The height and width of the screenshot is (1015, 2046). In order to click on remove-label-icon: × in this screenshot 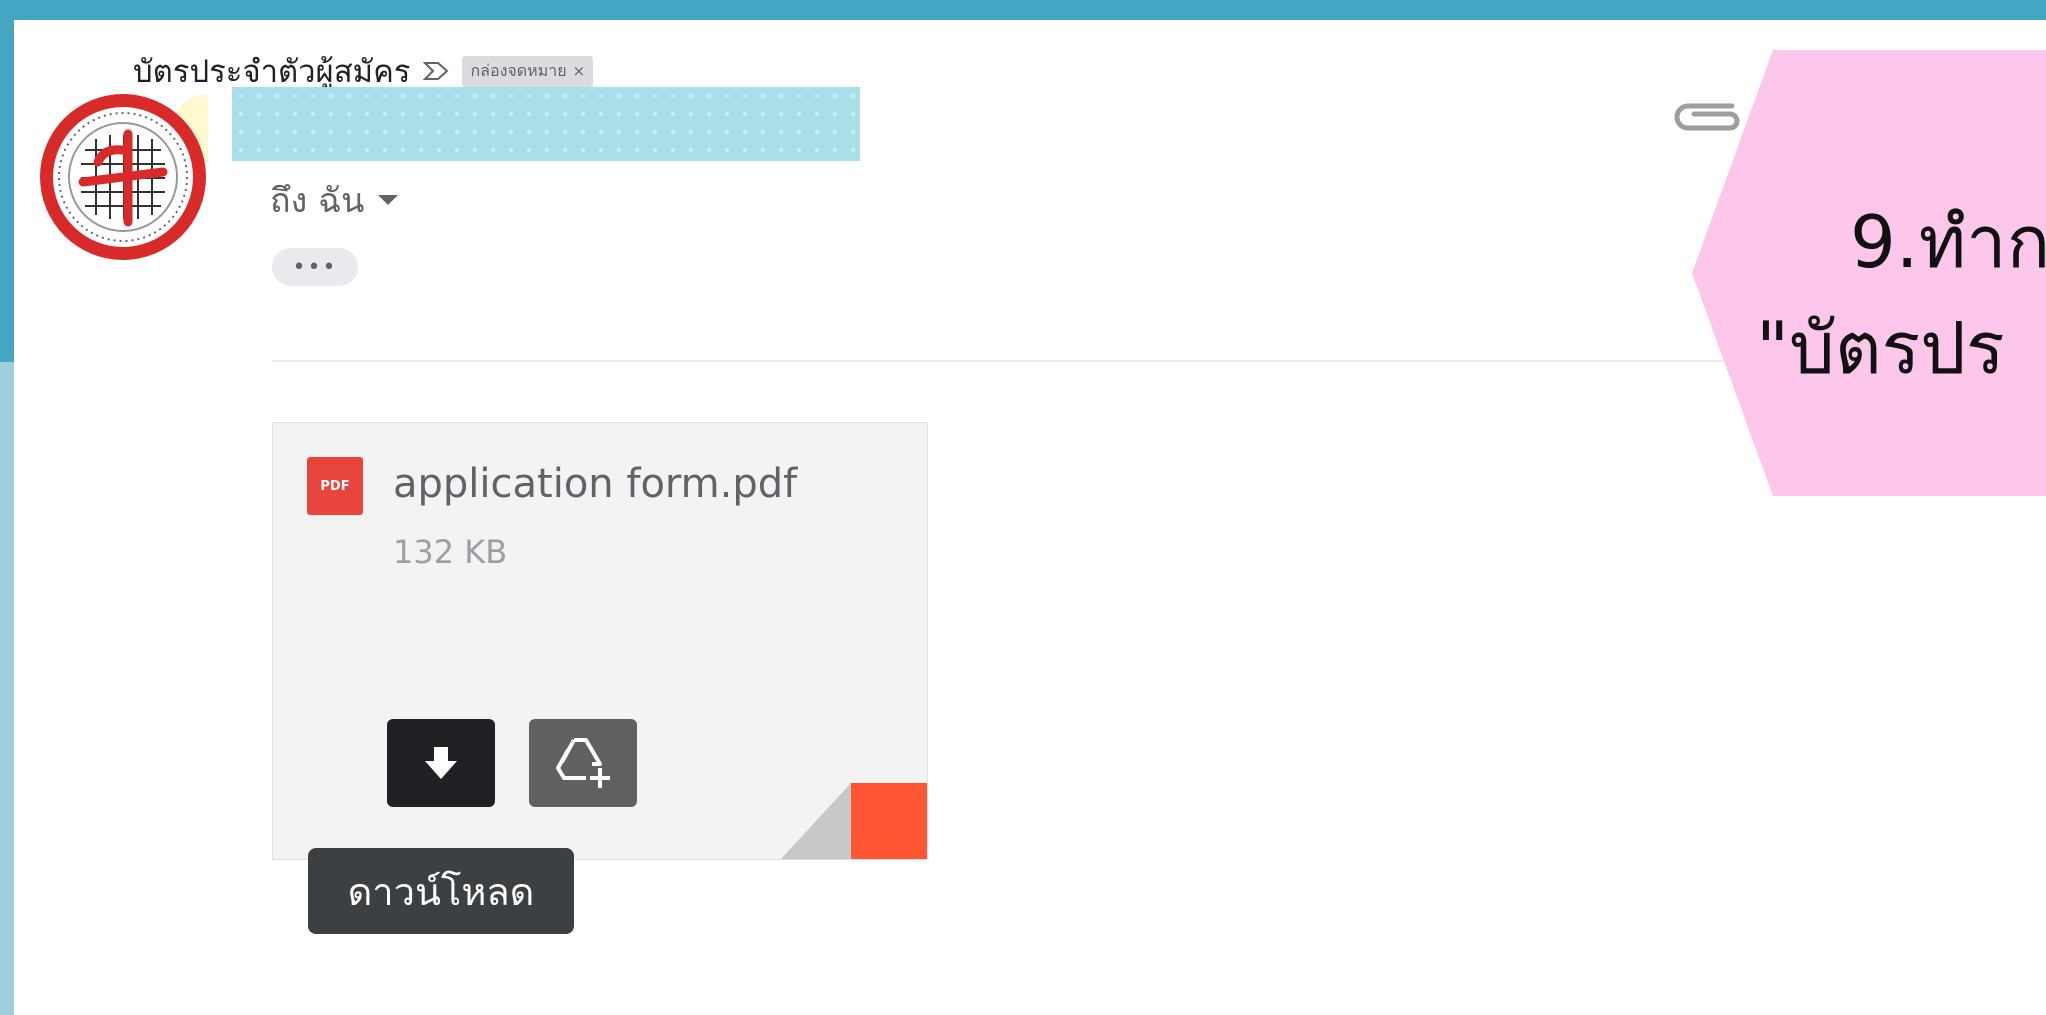, I will do `click(579, 71)`.